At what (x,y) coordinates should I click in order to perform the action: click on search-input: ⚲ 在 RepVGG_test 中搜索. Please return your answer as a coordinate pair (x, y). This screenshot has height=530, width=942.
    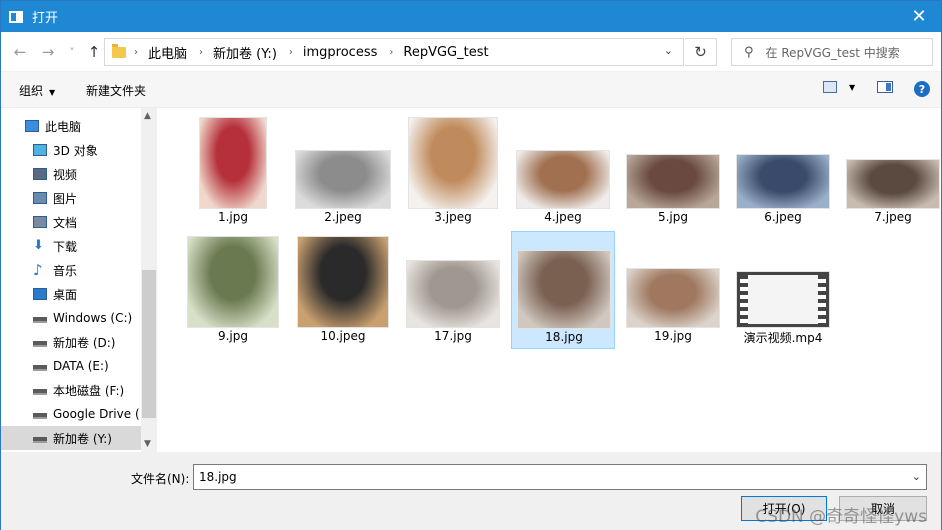
    Looking at the image, I should click on (832, 52).